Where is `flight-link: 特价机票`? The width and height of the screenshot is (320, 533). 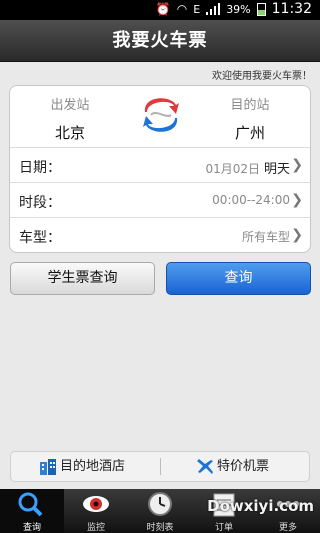
flight-link: 特价机票 is located at coordinates (232, 466).